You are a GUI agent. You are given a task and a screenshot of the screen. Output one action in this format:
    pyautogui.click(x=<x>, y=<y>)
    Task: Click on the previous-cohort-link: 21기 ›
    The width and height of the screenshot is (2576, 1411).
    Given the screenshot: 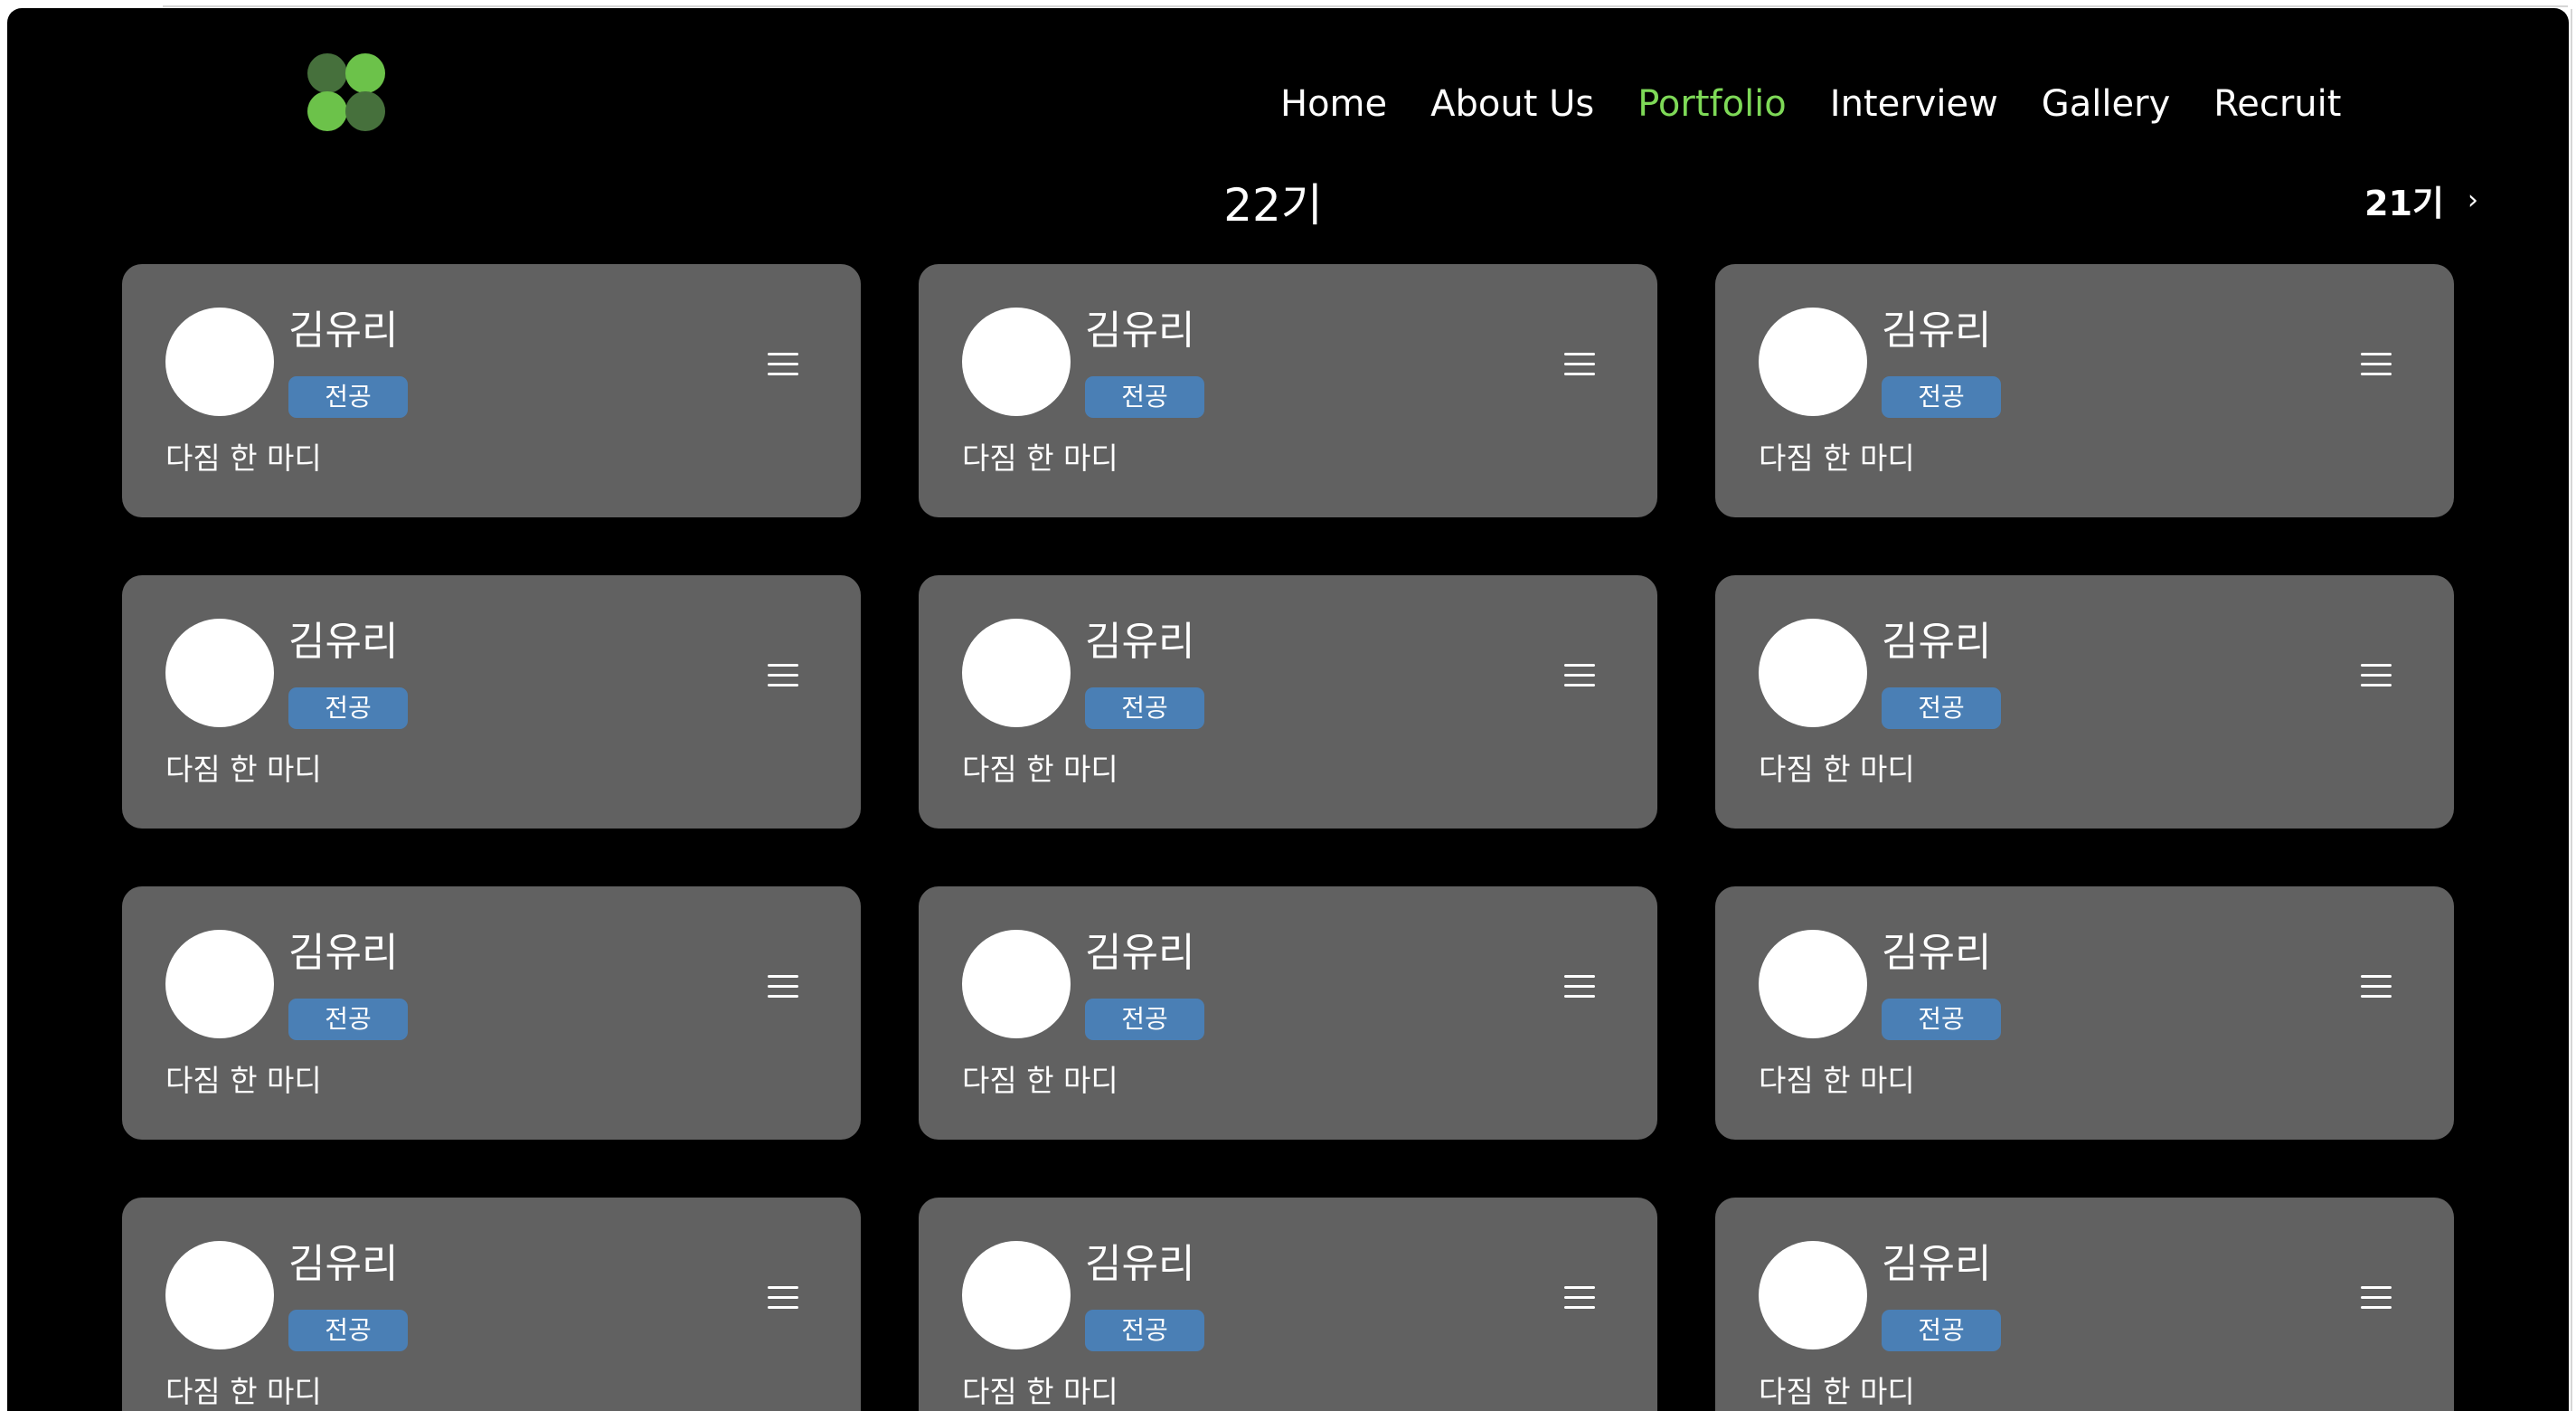 What is the action you would take?
    pyautogui.click(x=2421, y=200)
    